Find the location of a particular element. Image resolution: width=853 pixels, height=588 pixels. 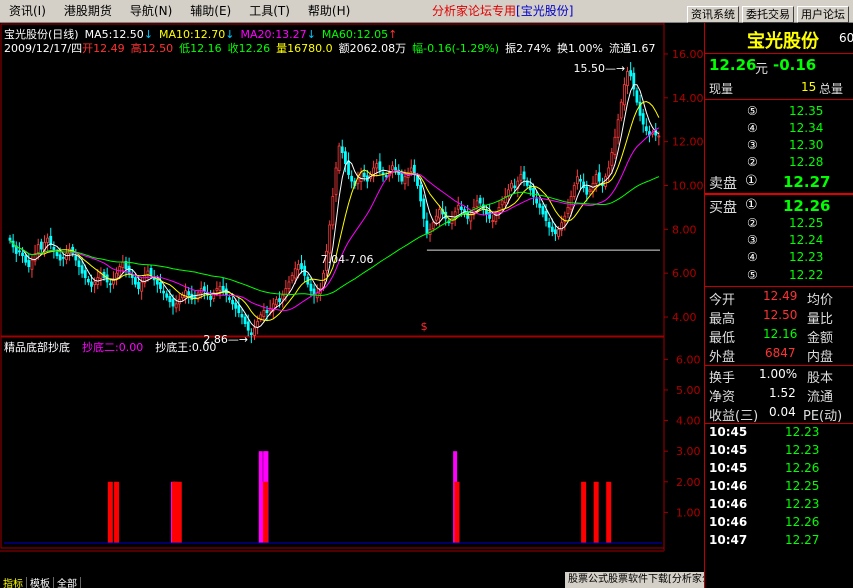

stat-right-label: 金额 is located at coordinates (820, 338).